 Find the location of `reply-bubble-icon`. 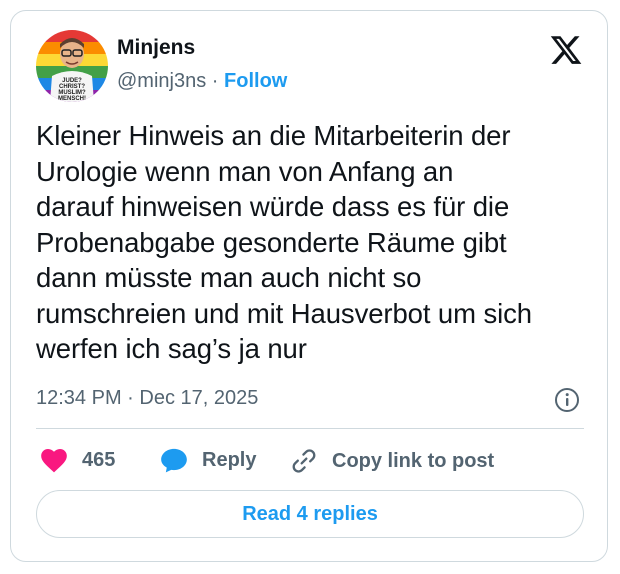

reply-bubble-icon is located at coordinates (174, 460).